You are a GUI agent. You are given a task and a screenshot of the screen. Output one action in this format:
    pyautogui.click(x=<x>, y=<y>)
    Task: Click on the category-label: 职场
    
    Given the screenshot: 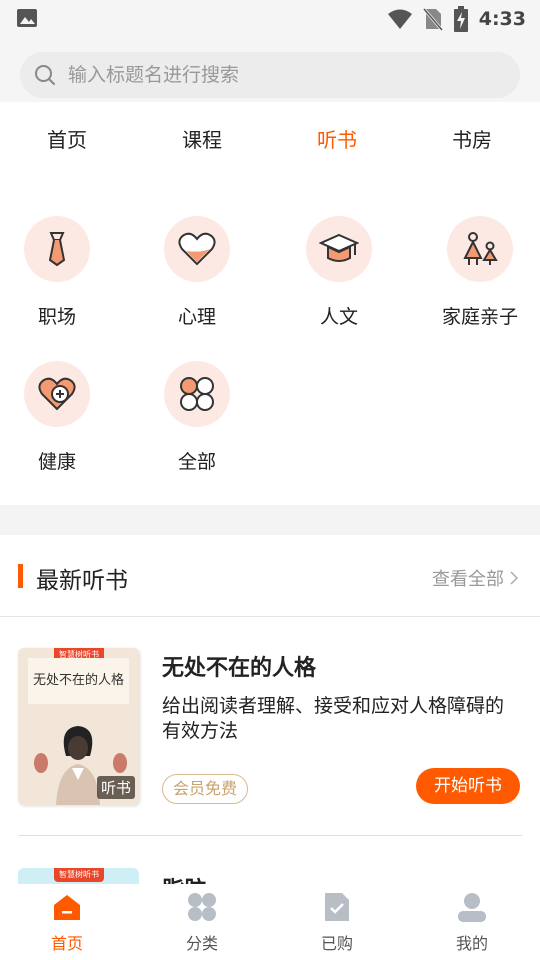 What is the action you would take?
    pyautogui.click(x=56, y=317)
    